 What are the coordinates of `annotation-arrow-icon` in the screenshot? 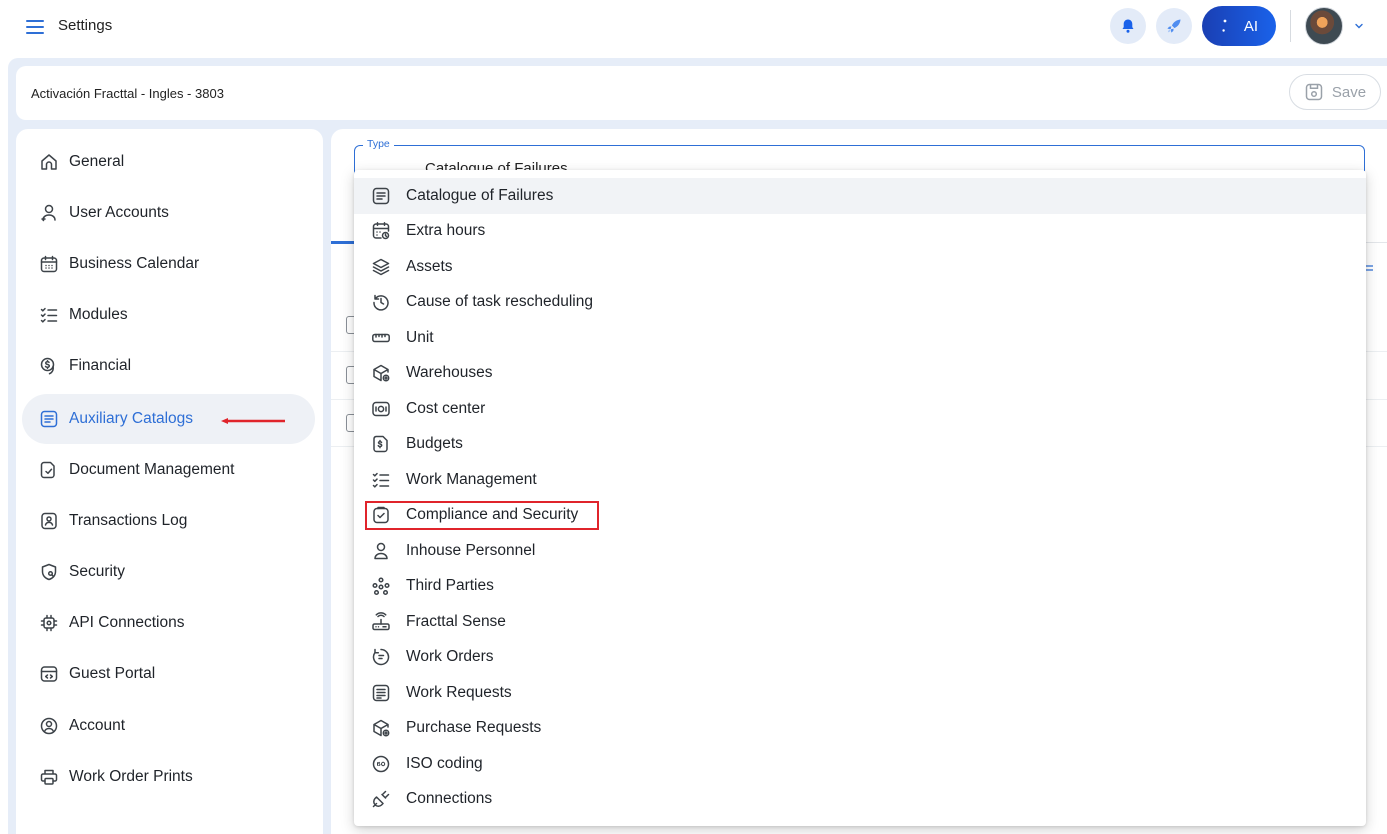 It's located at (253, 421).